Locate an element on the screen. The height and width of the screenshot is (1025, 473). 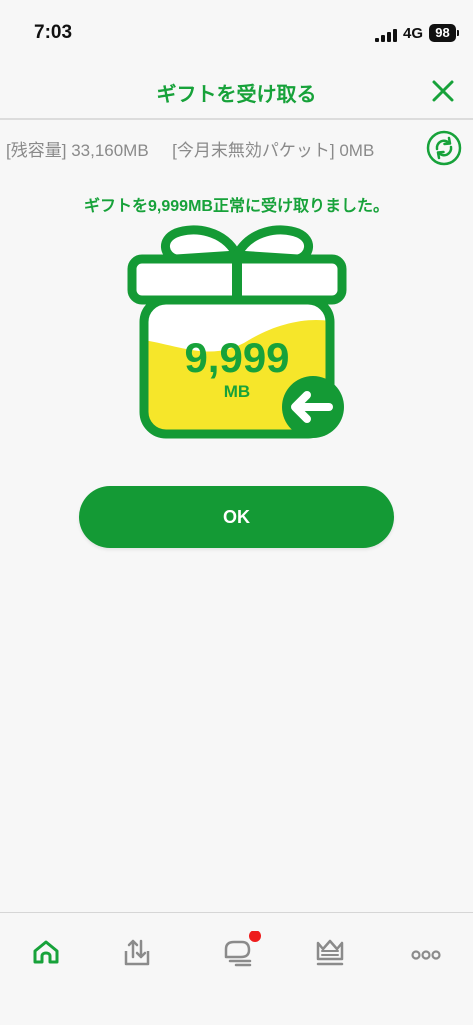
close-icon is located at coordinates (443, 91).